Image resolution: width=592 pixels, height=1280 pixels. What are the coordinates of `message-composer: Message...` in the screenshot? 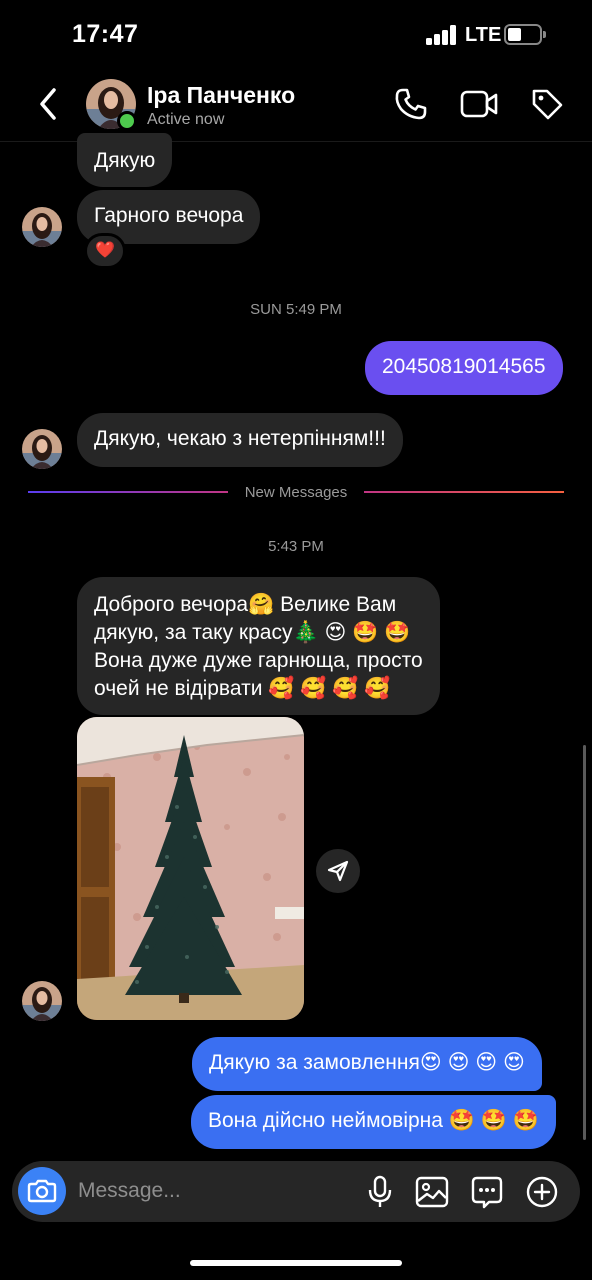 It's located at (296, 1191).